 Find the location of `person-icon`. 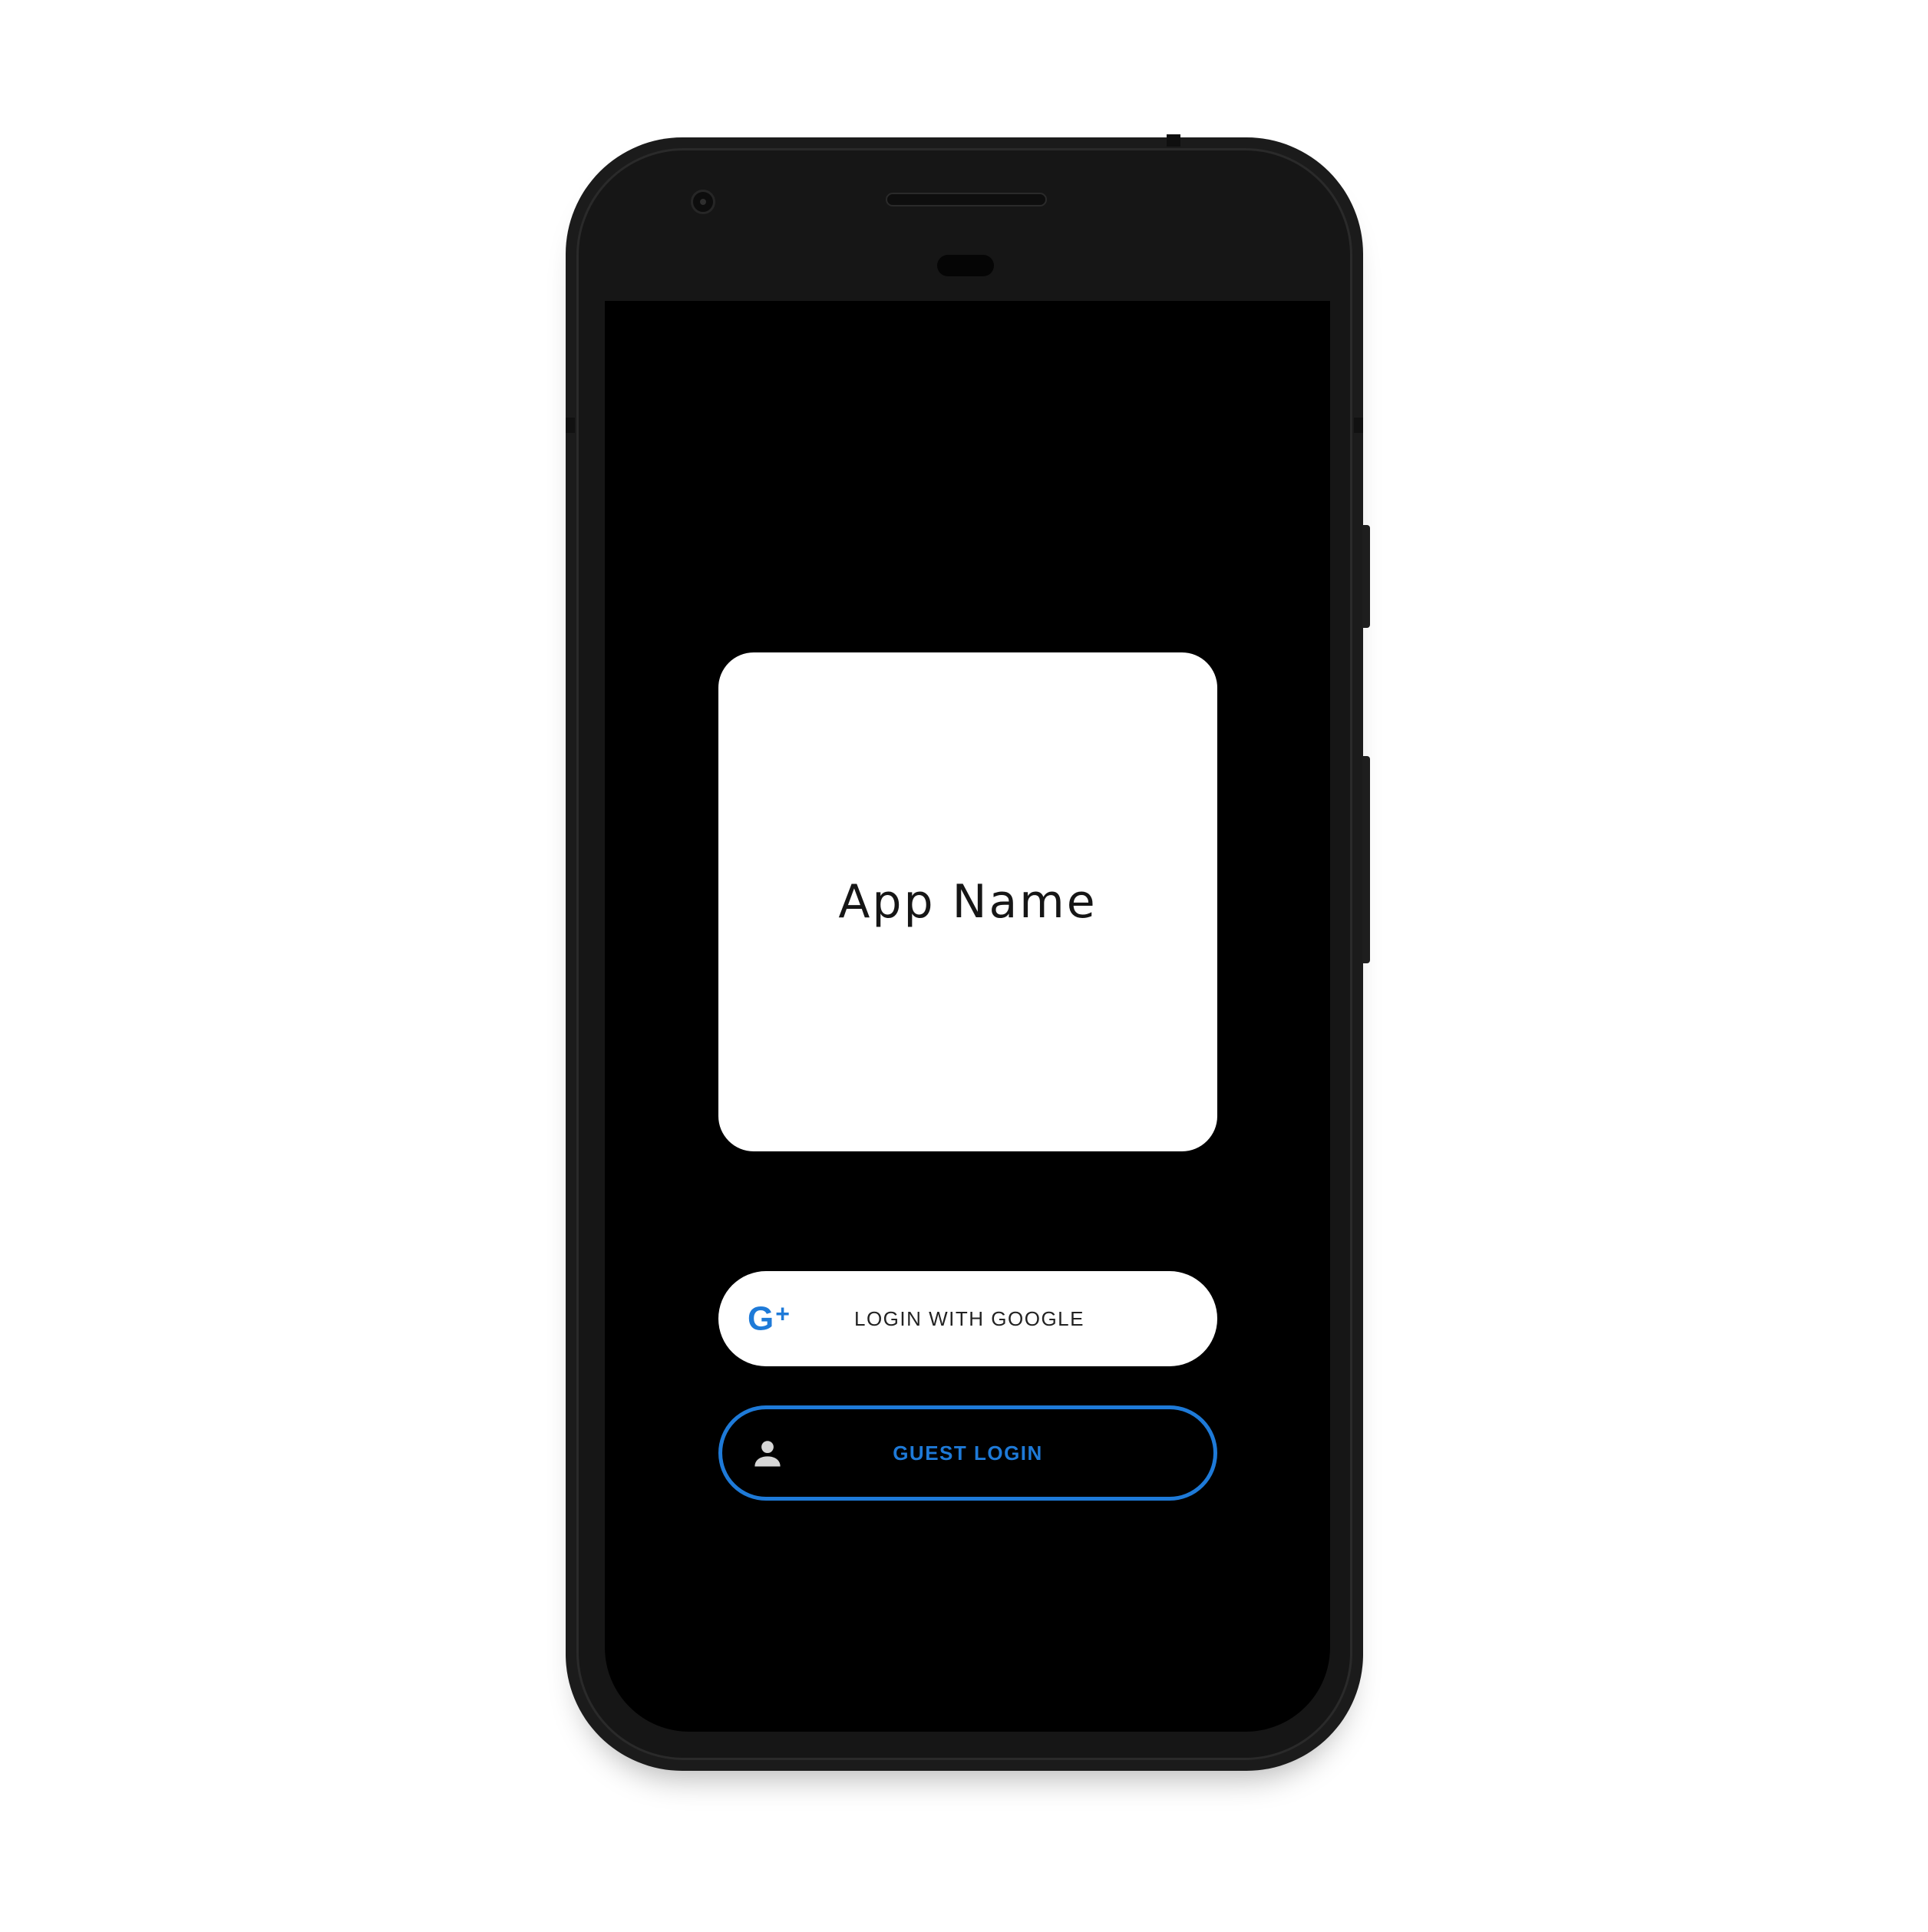

person-icon is located at coordinates (768, 1453).